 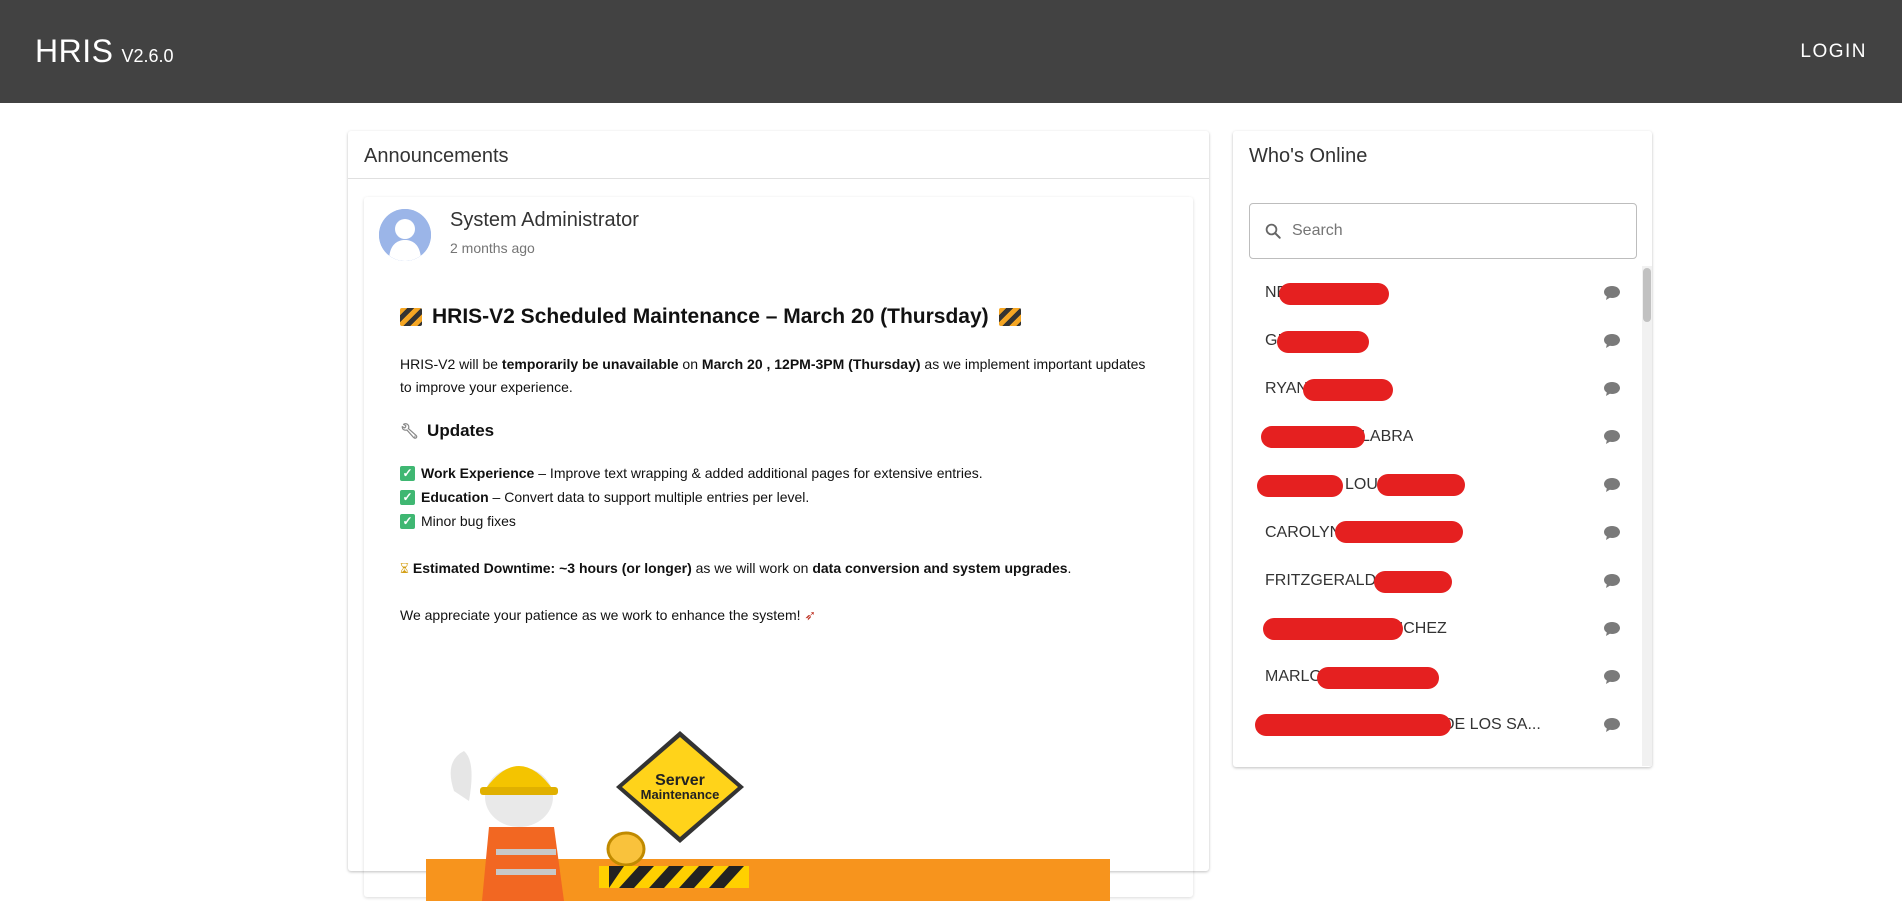 I want to click on list-item: MARLO, so click(x=1443, y=677).